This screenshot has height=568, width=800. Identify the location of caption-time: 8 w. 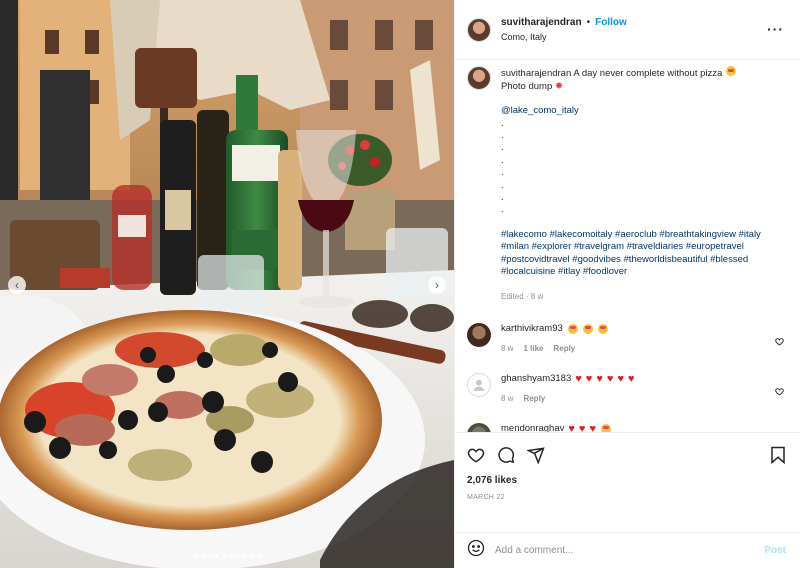
(537, 296).